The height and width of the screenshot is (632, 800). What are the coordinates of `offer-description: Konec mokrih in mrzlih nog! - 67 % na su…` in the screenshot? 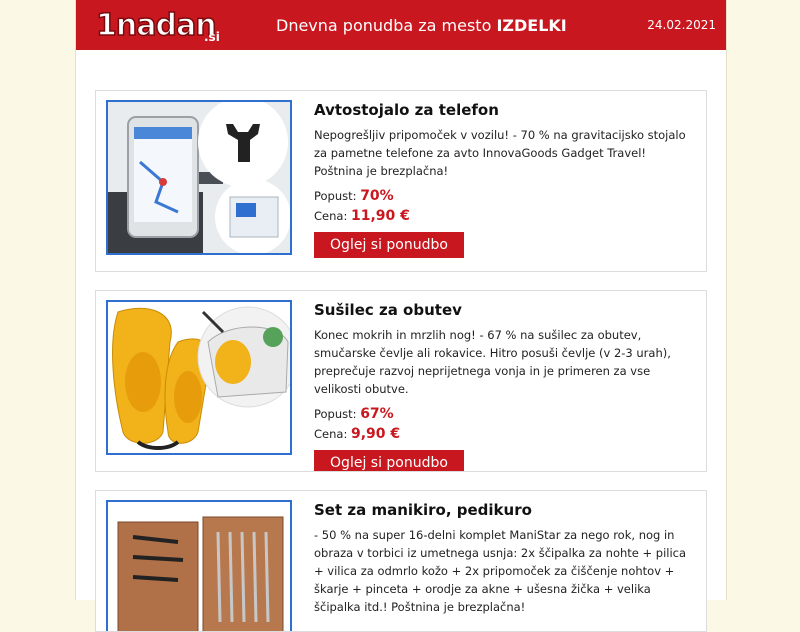 It's located at (492, 362).